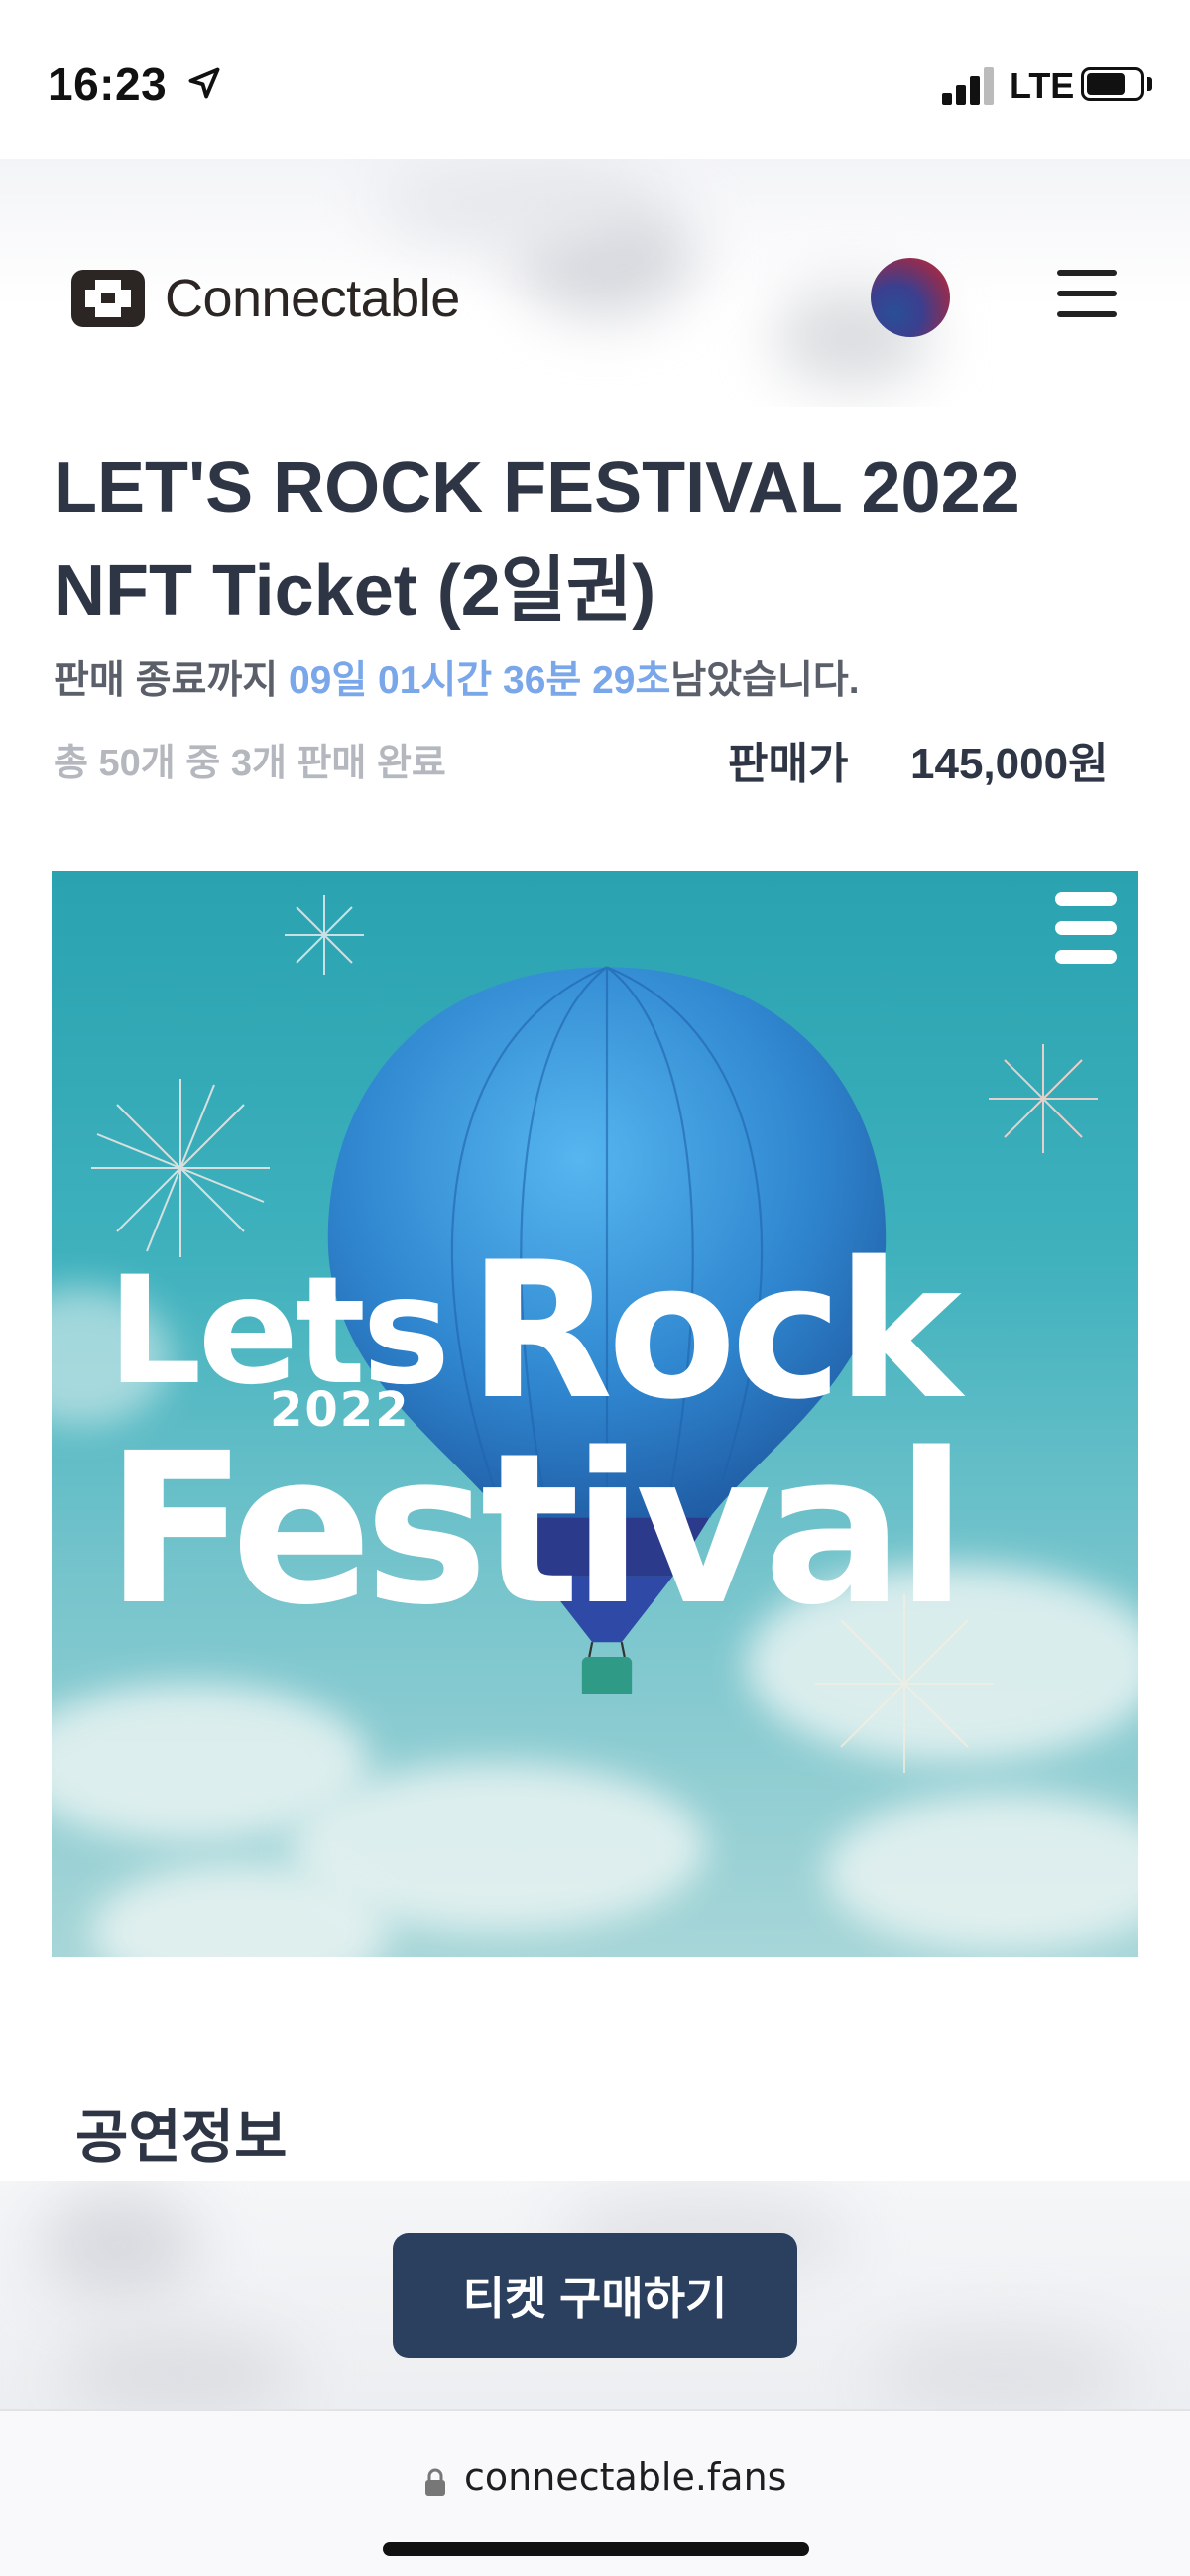 The height and width of the screenshot is (2576, 1190). What do you see at coordinates (479, 681) in the screenshot?
I see `countdown-time: 09일 01시간 36분 29초` at bounding box center [479, 681].